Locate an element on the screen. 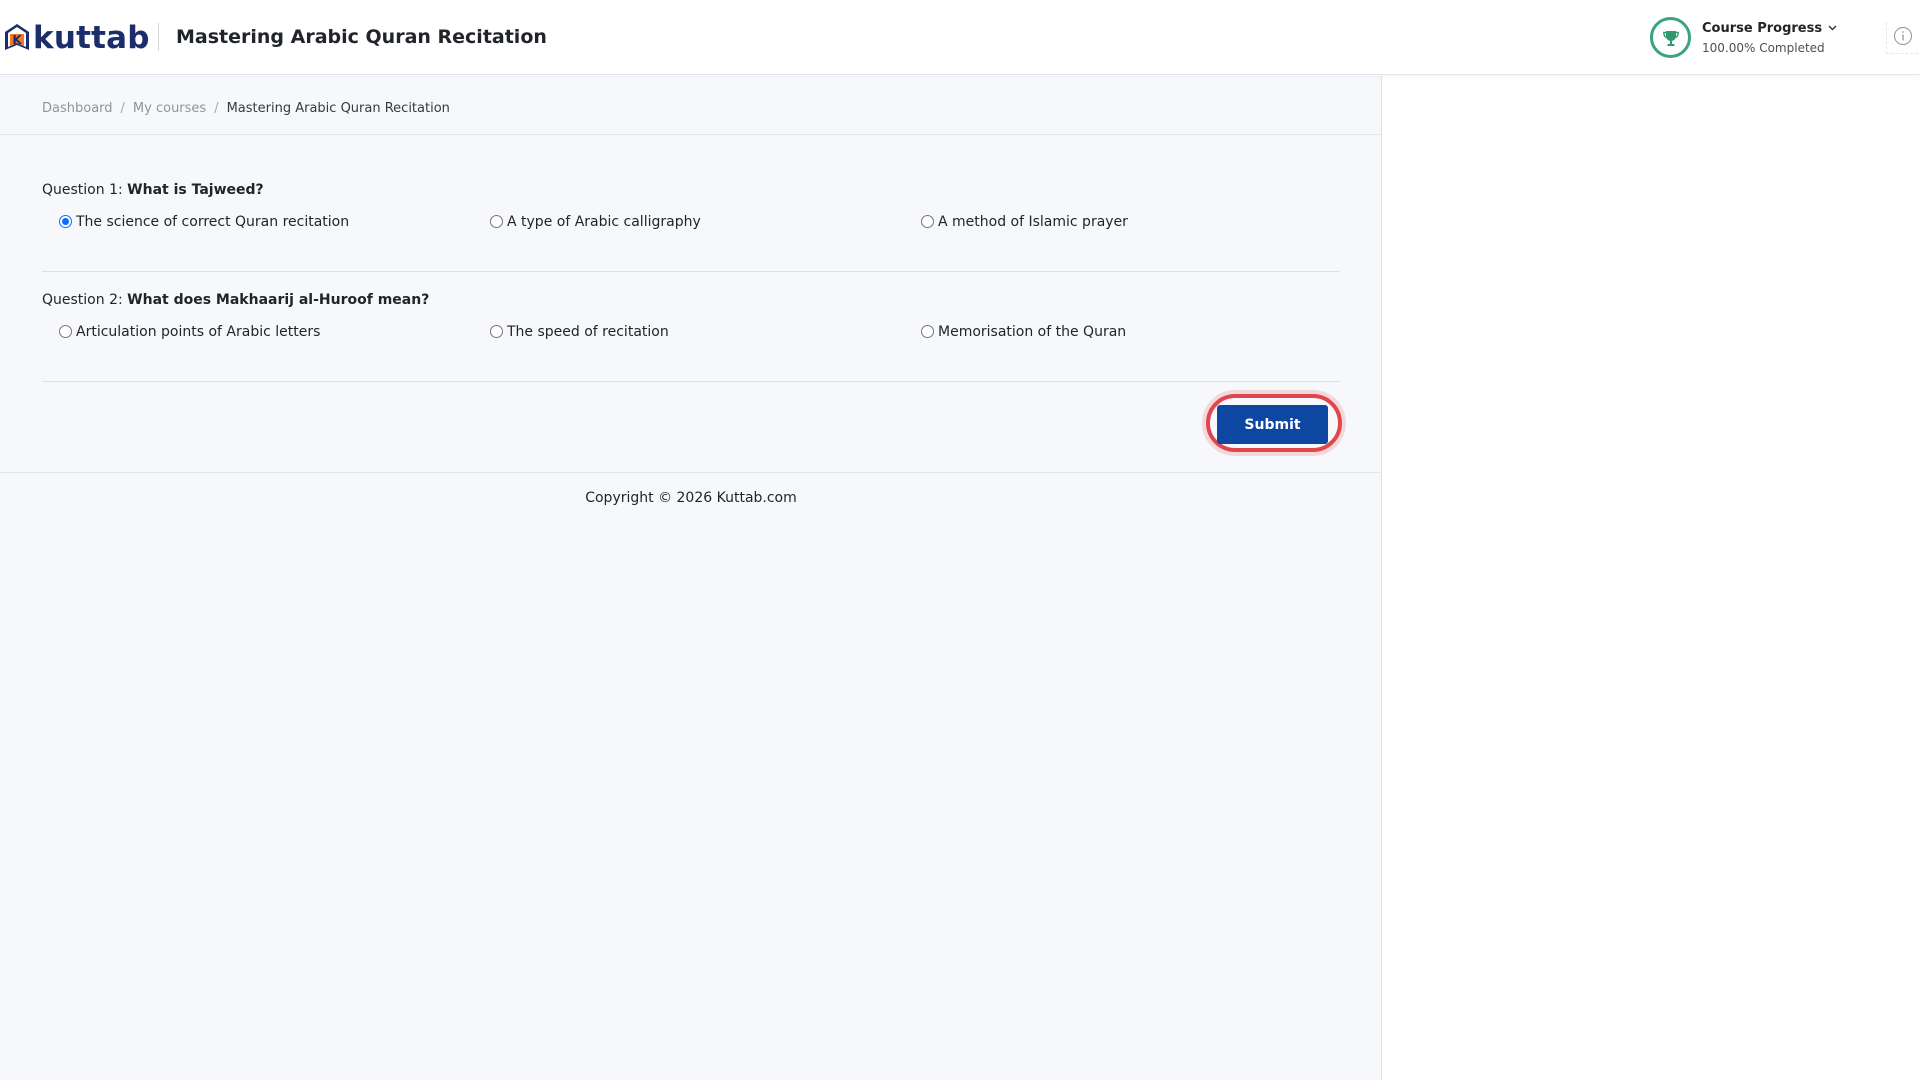 Image resolution: width=1920 pixels, height=1080 pixels. course-progress-value: 100.00% Completed is located at coordinates (1763, 47).